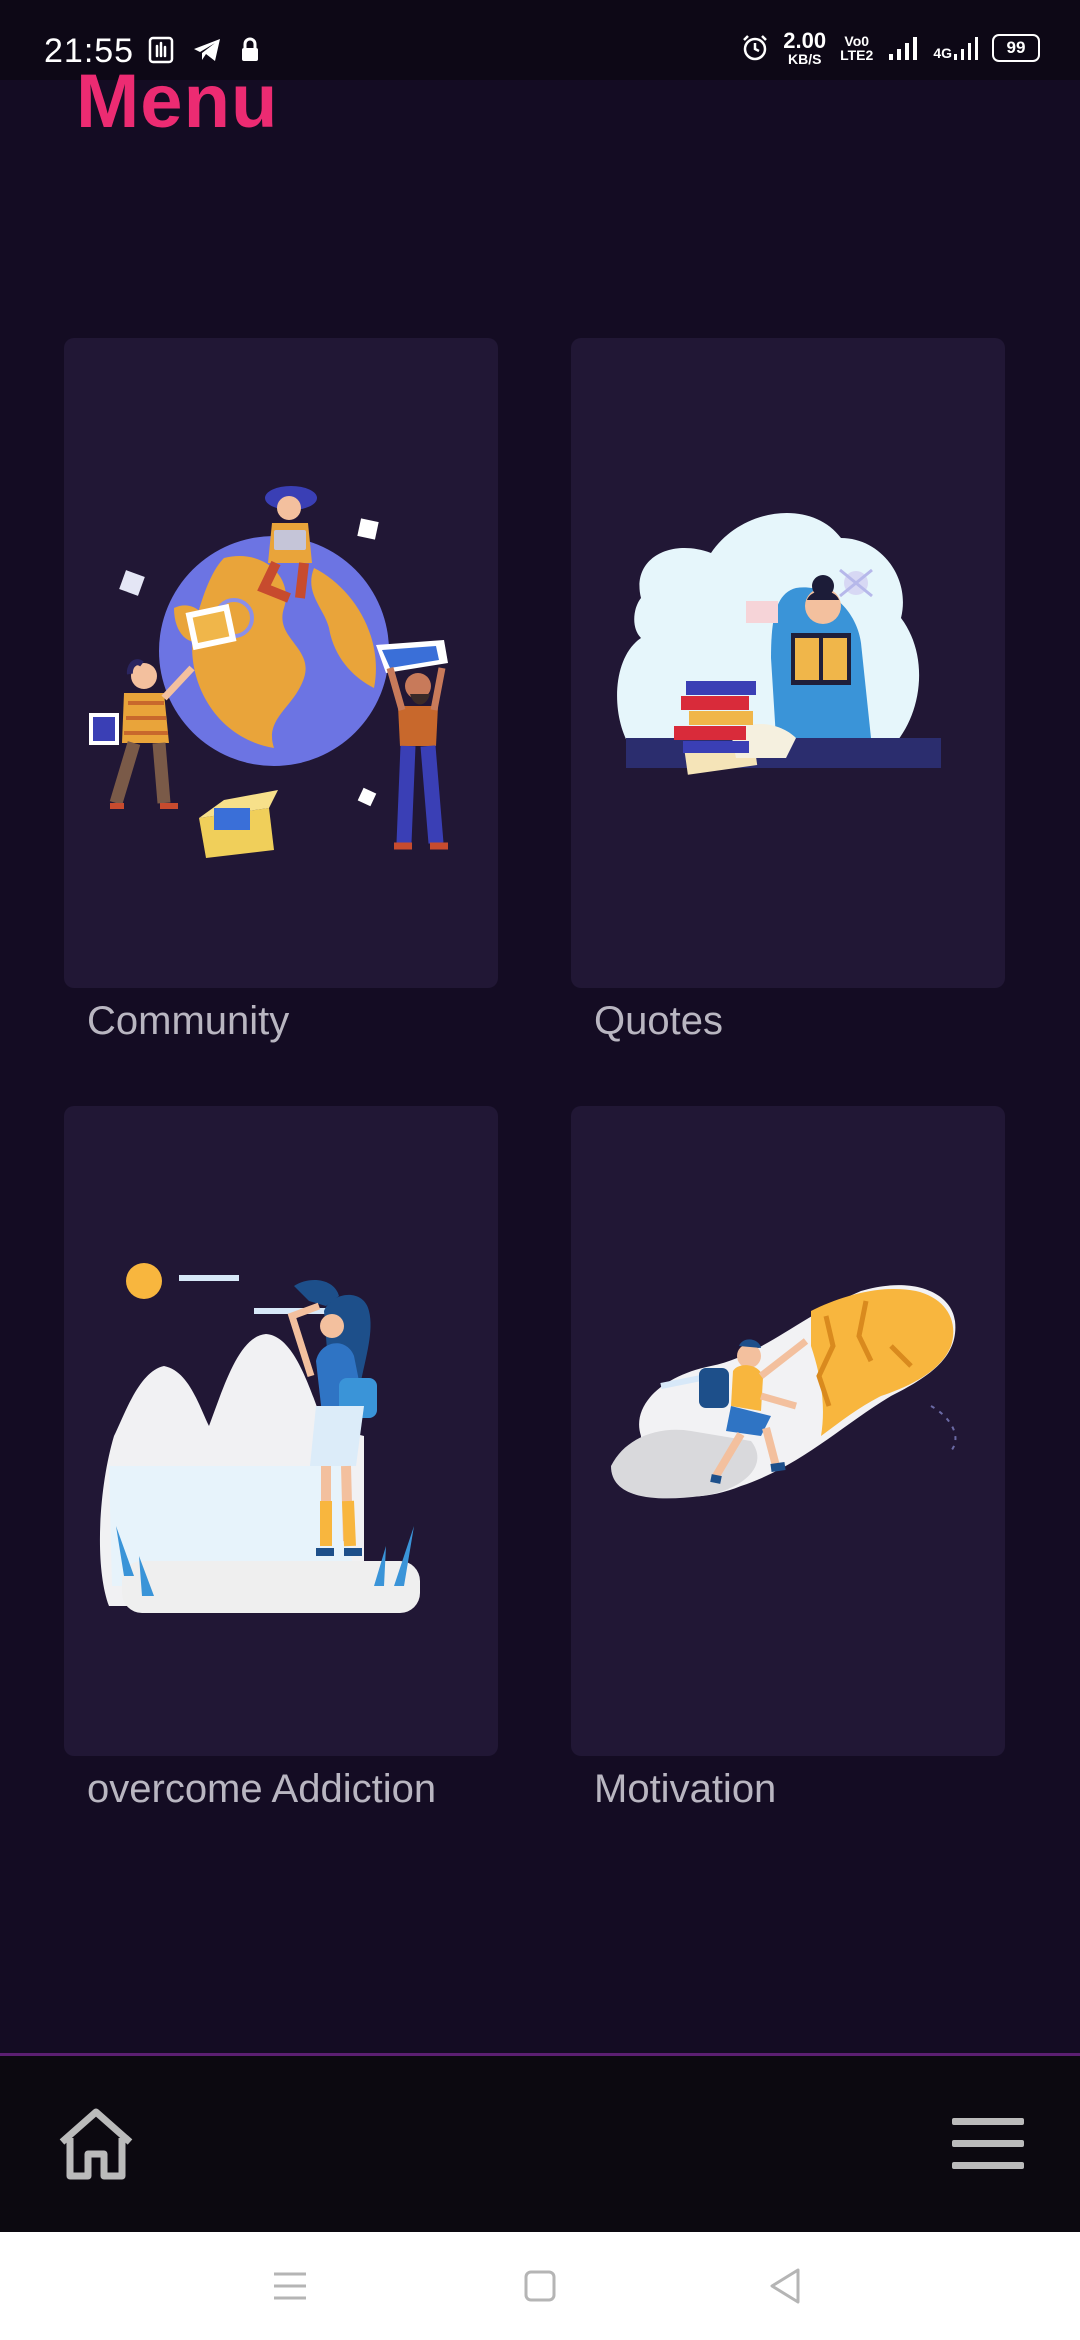 Image resolution: width=1080 pixels, height=2340 pixels. I want to click on bottom-navigation-bar, so click(540, 2144).